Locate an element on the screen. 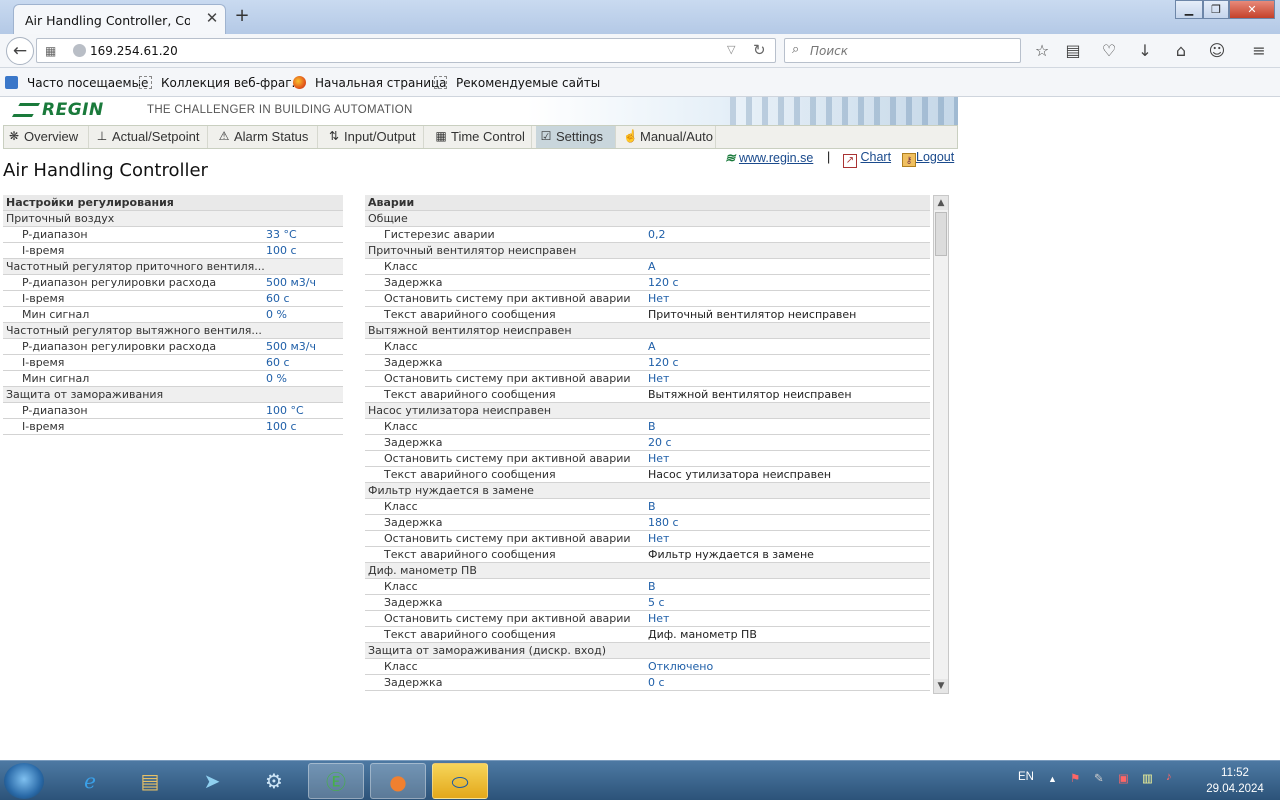 This screenshot has width=1280, height=800. firefox-taskbar-icon: ● is located at coordinates (398, 781).